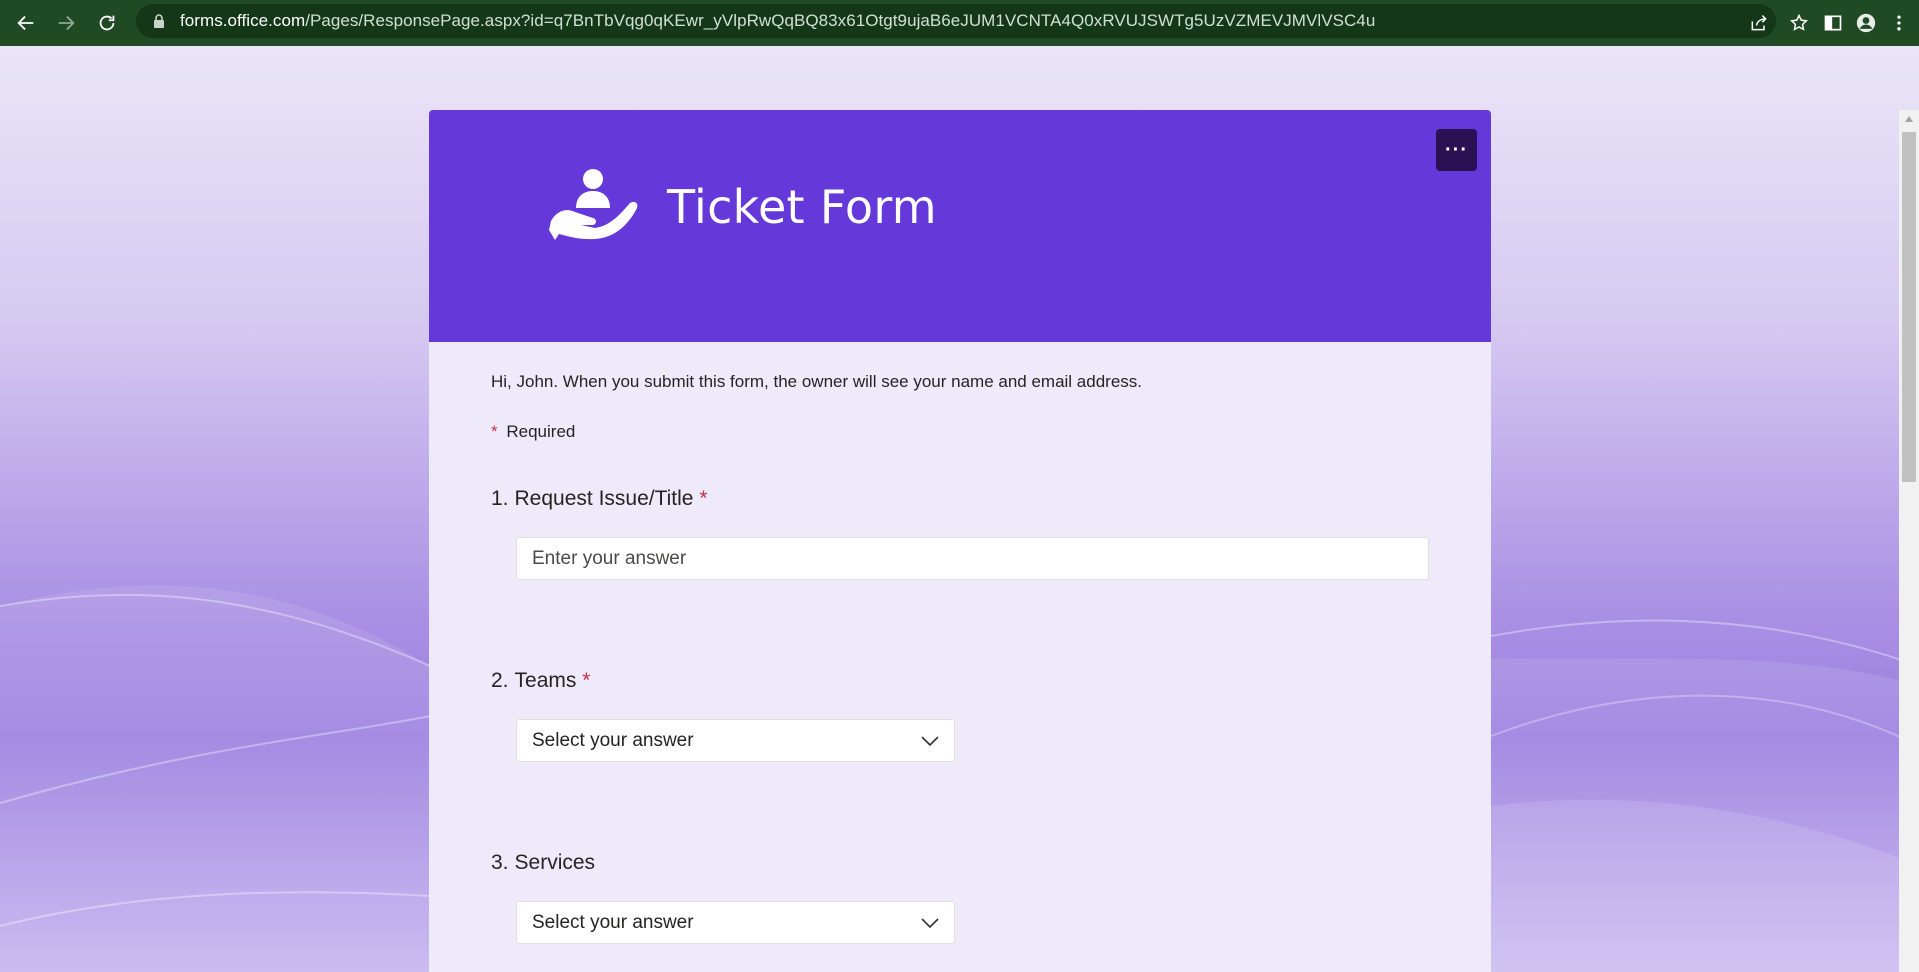 The height and width of the screenshot is (972, 1919). I want to click on forward-icon, so click(66, 23).